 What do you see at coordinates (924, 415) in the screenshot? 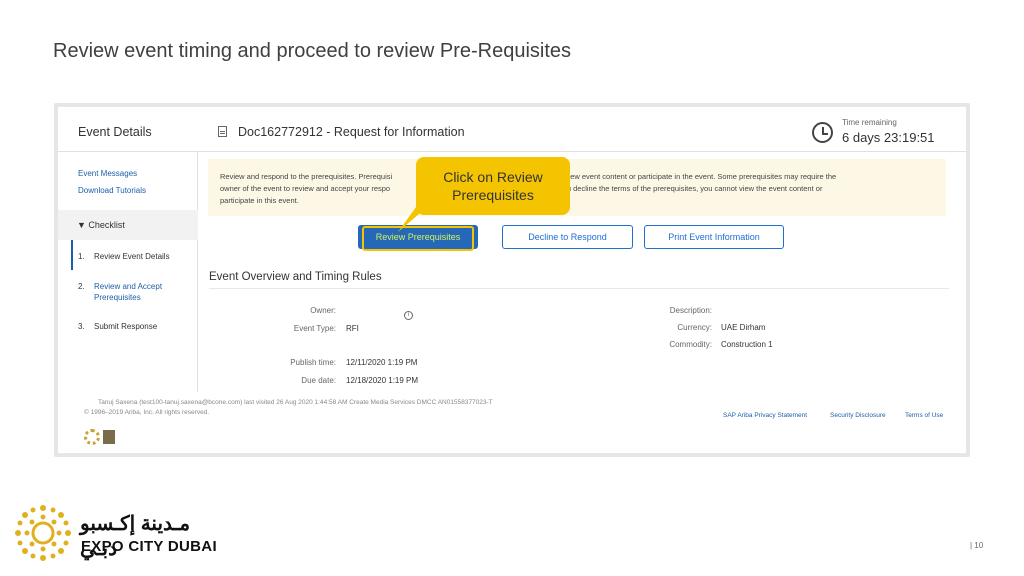
I see `terms-of-use-link: Terms of Use` at bounding box center [924, 415].